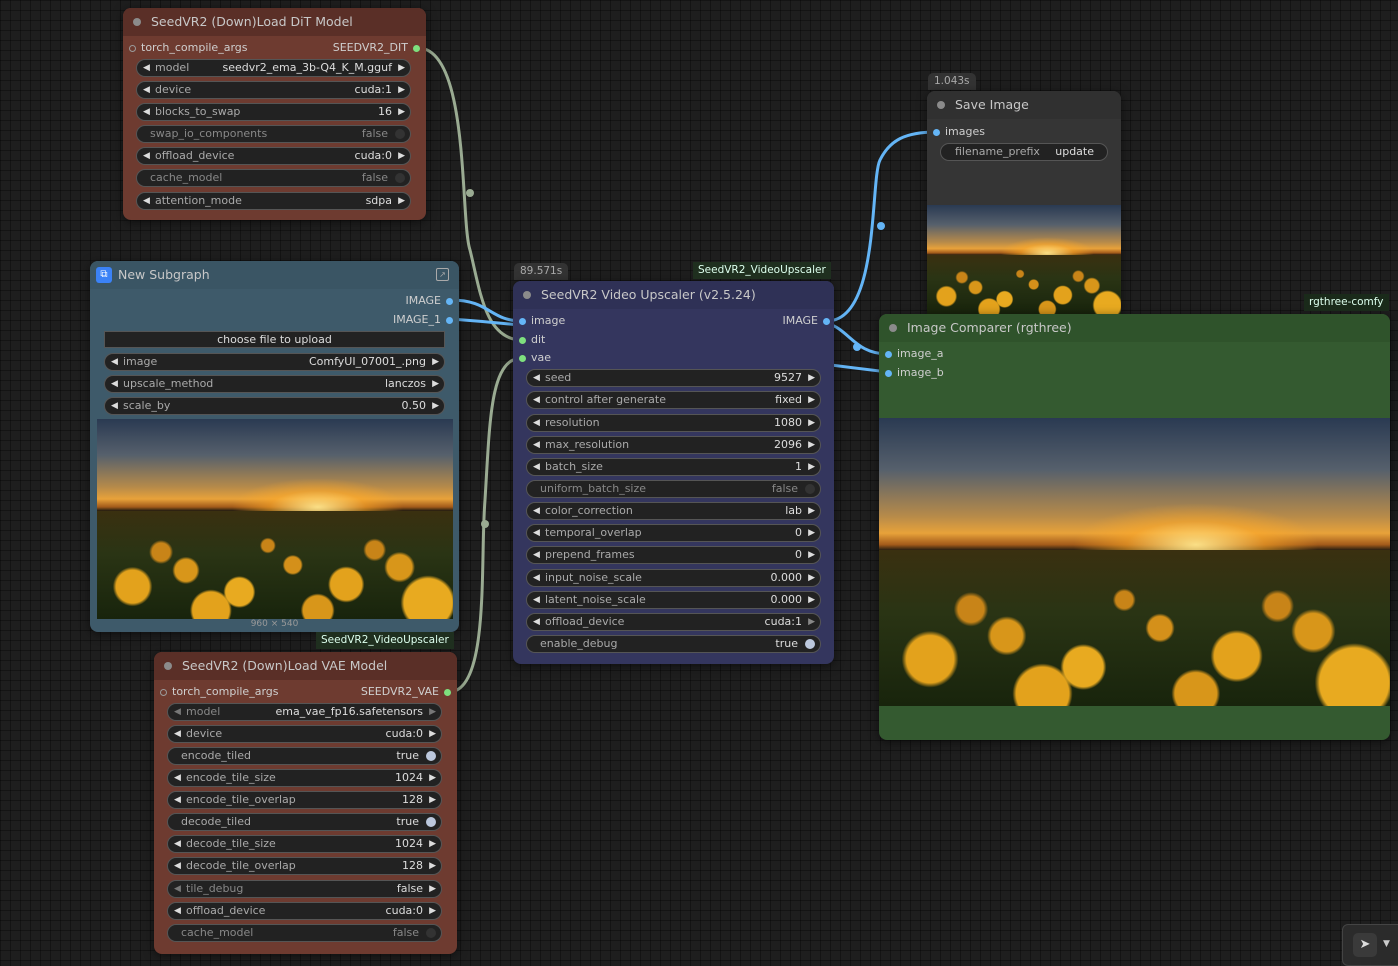 The height and width of the screenshot is (966, 1398). Describe the element at coordinates (273, 201) in the screenshot. I see `widget-attention-mode: ◀ attention_mode sdpa ▶` at that location.